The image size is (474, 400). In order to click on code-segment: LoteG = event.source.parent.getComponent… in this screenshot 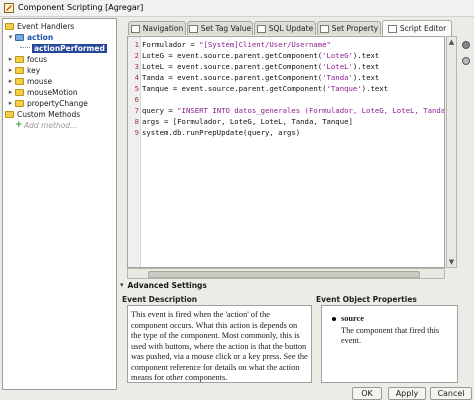, I will do `click(232, 55)`.